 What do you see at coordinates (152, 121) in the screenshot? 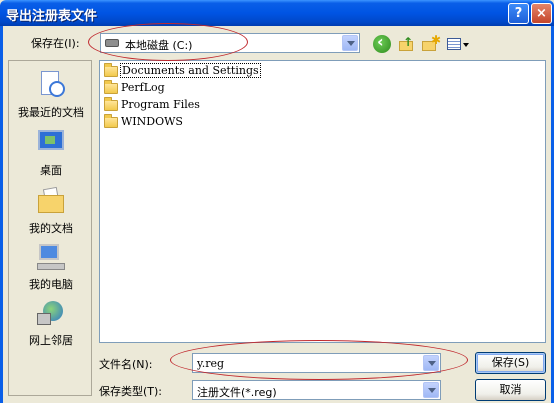
I see `file-name: WINDOWS` at bounding box center [152, 121].